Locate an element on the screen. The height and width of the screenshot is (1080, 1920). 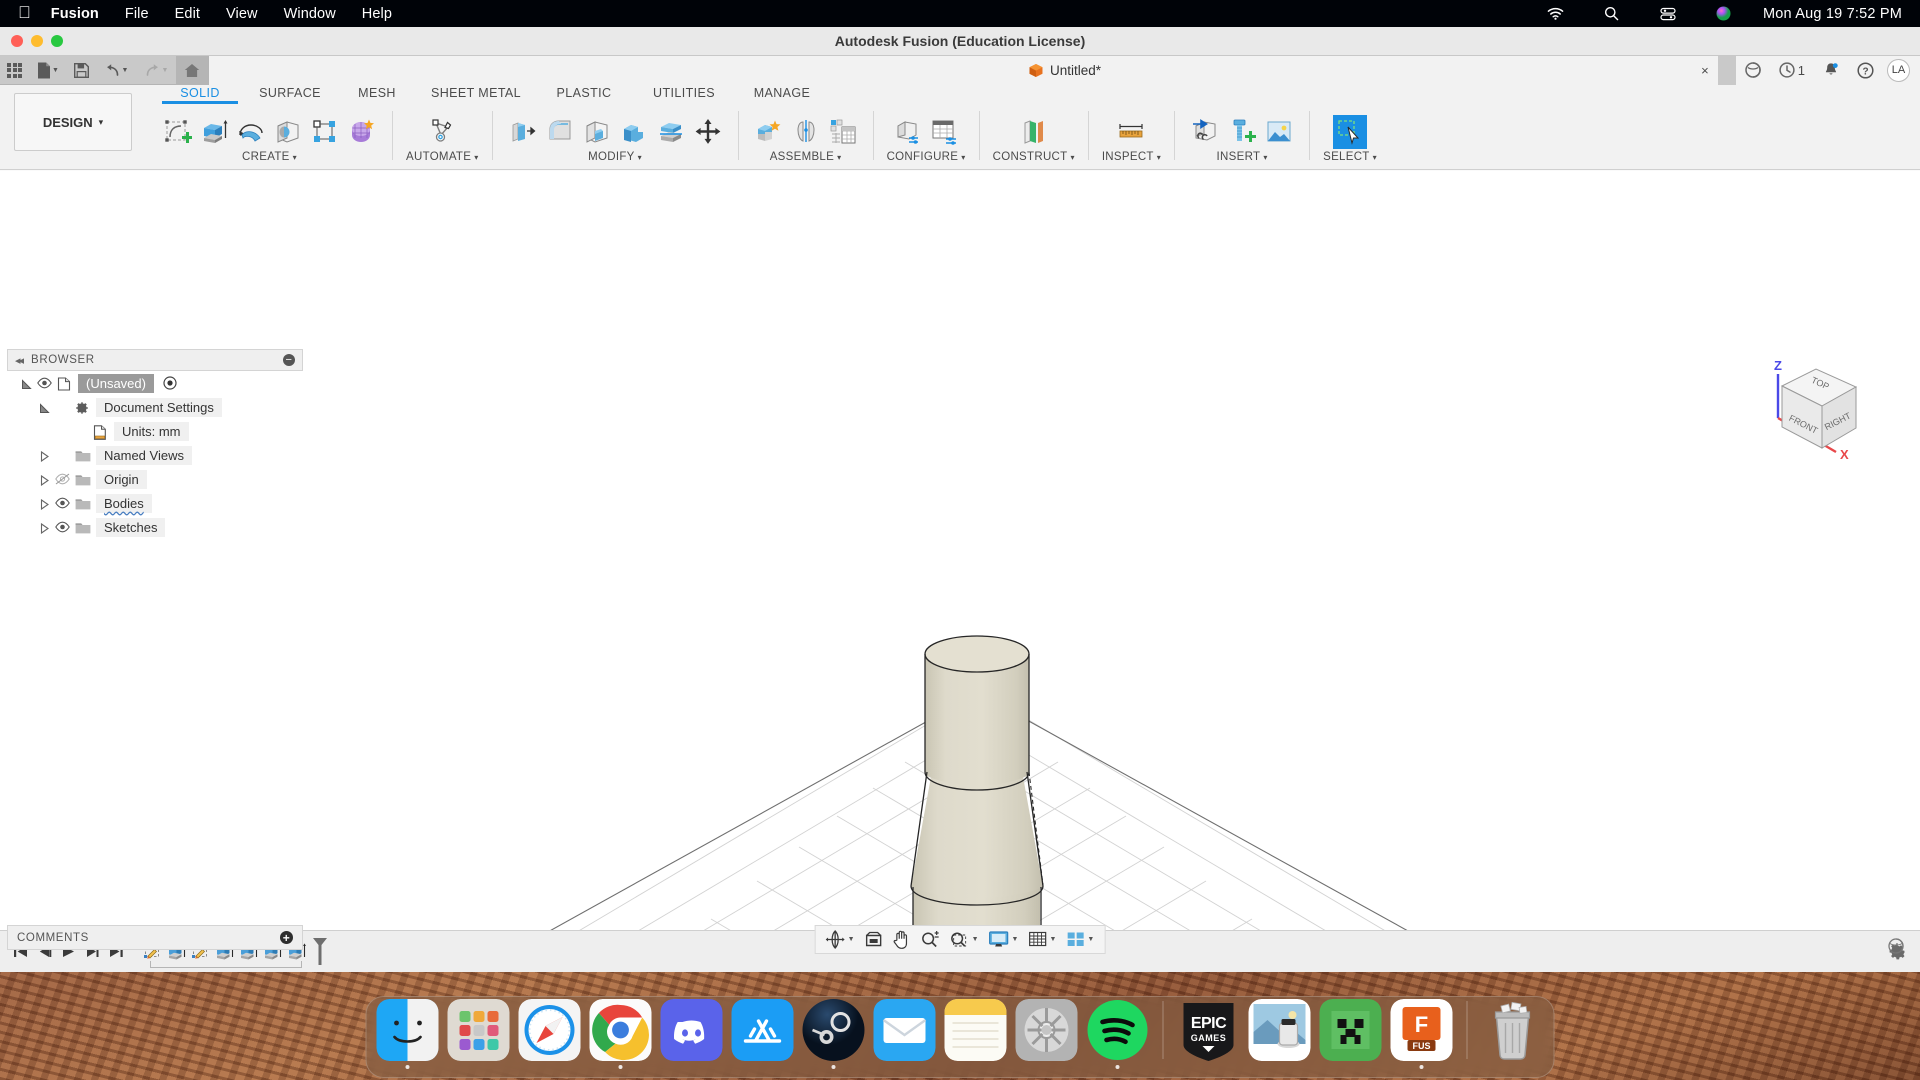
document-tab: Untitled* is located at coordinates (1064, 70).